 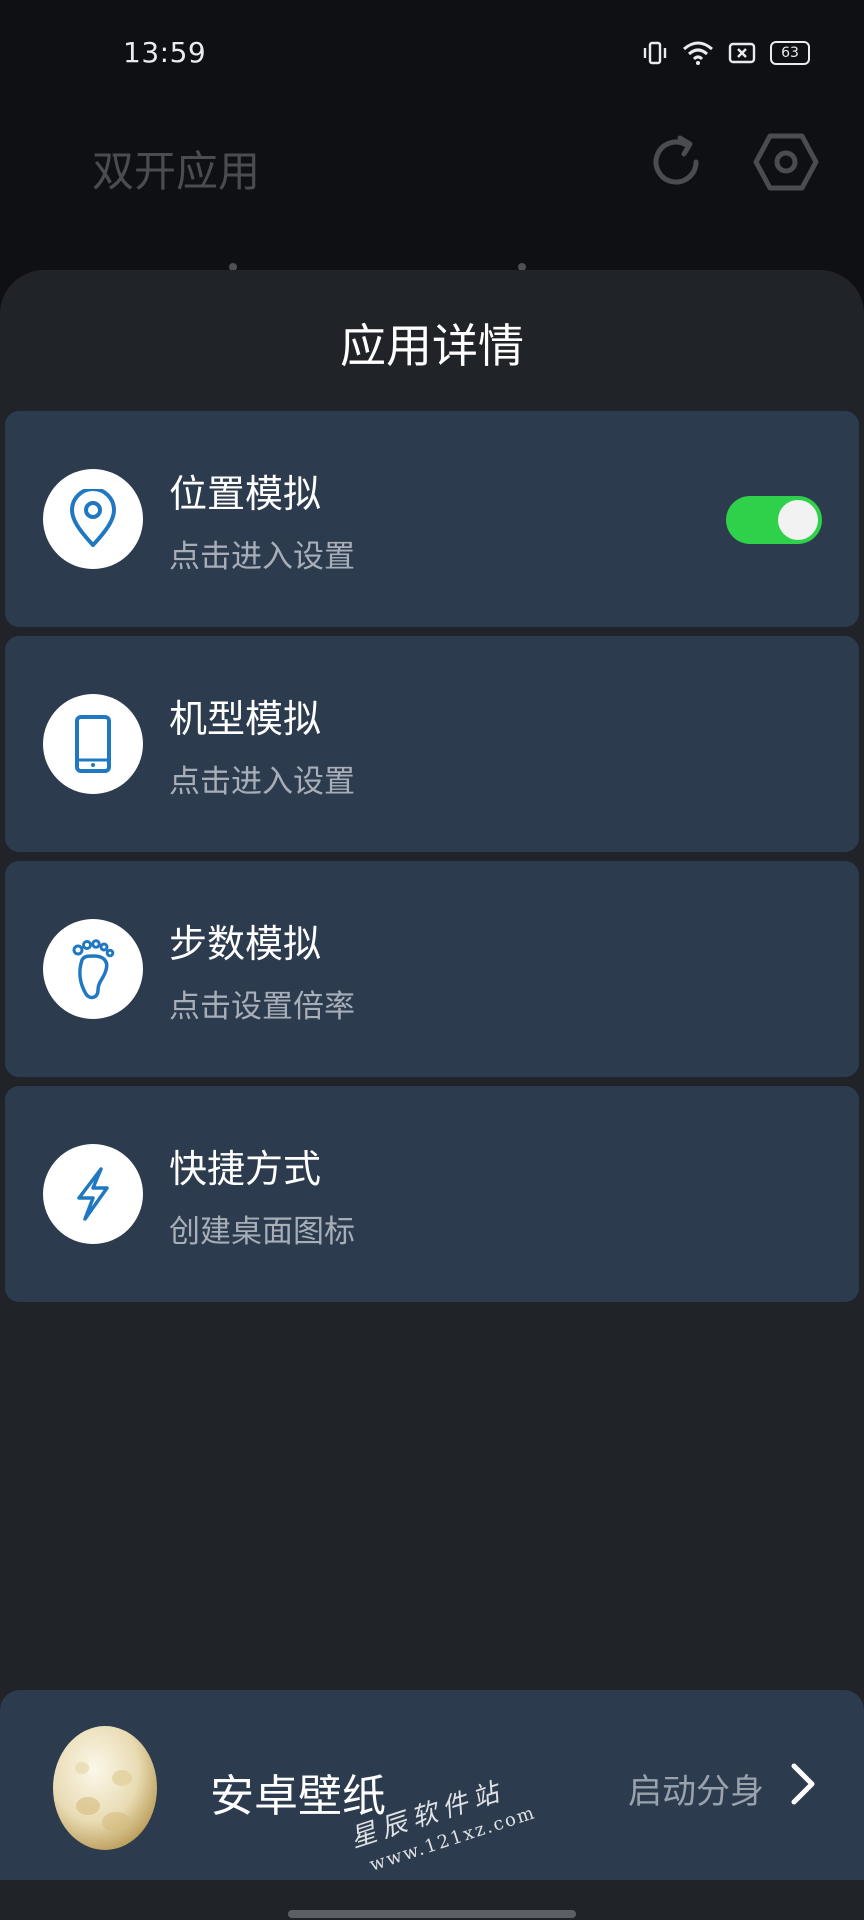 I want to click on card-subtitle: 点击设置倍率, so click(x=262, y=1007).